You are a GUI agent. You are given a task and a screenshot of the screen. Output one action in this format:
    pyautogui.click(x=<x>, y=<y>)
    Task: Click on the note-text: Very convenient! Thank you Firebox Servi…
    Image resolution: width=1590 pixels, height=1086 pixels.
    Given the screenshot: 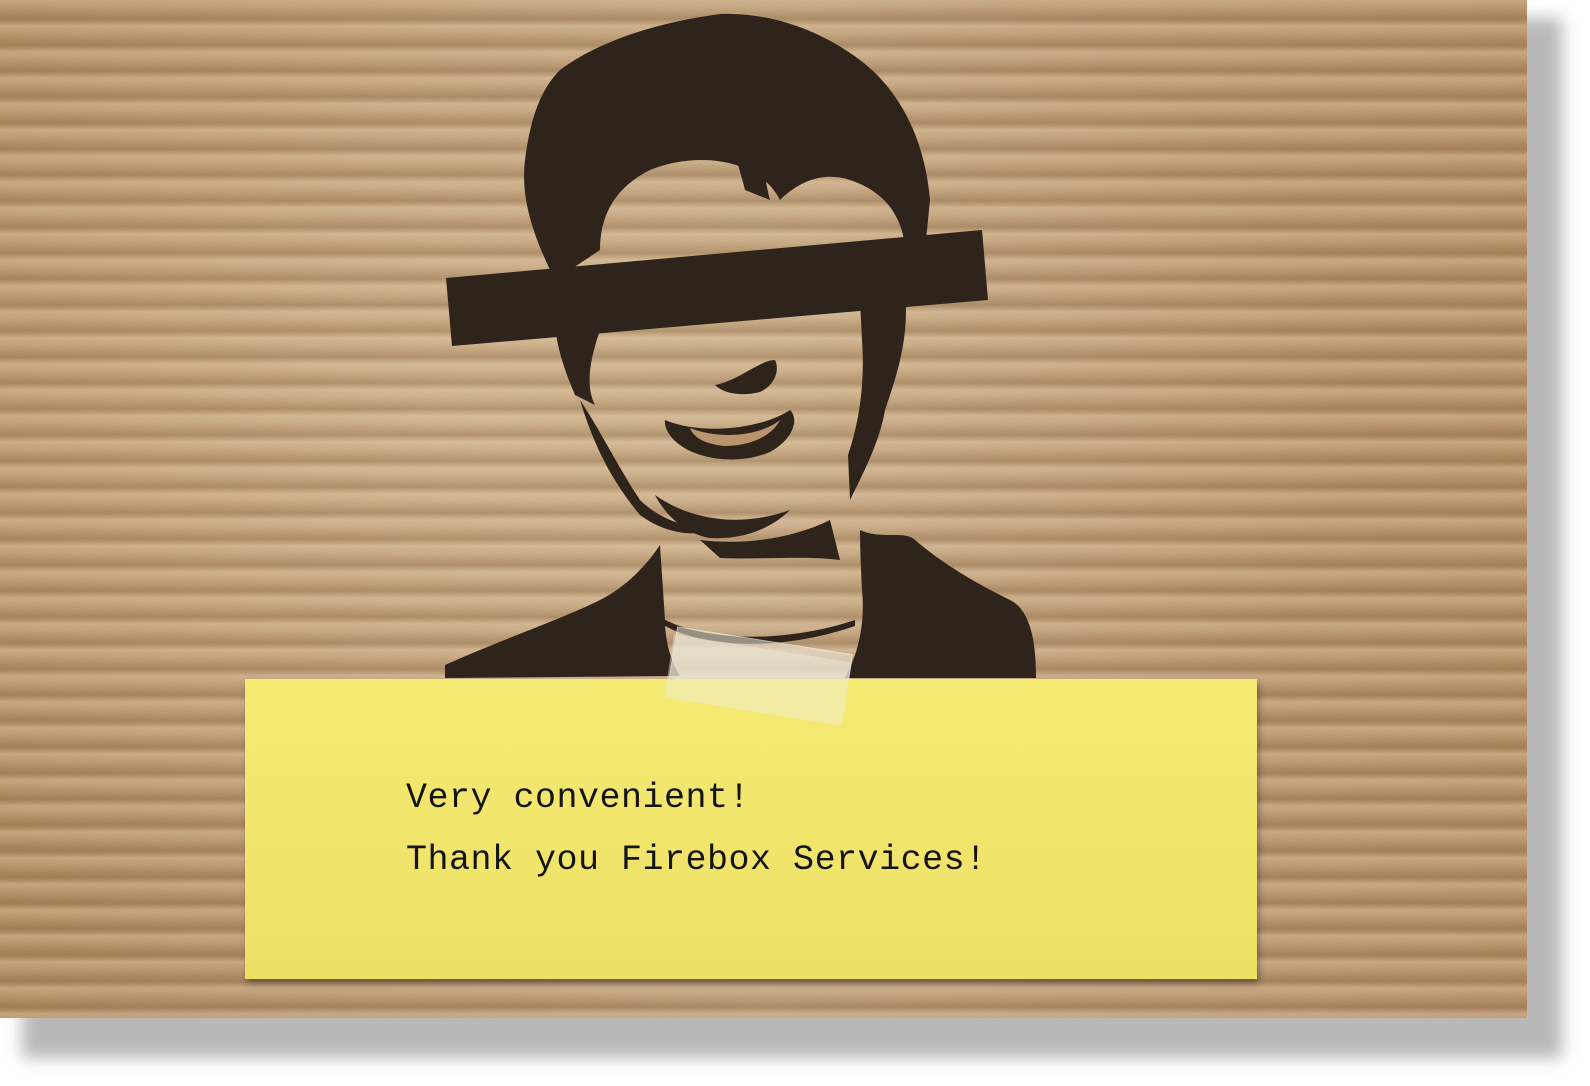 What is the action you would take?
    pyautogui.click(x=696, y=829)
    